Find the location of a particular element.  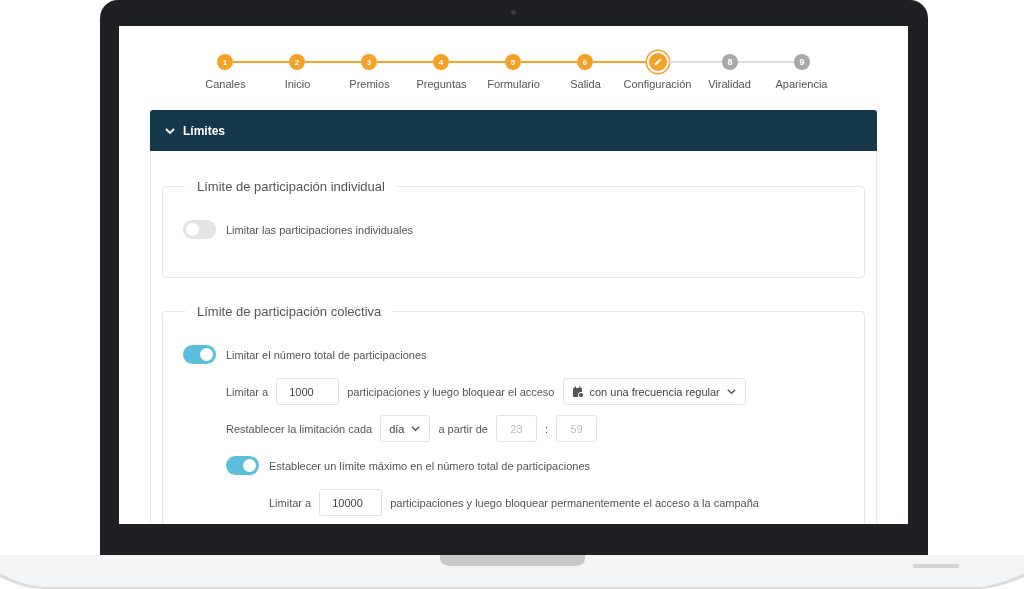

step-label: Apariencia is located at coordinates (801, 84).